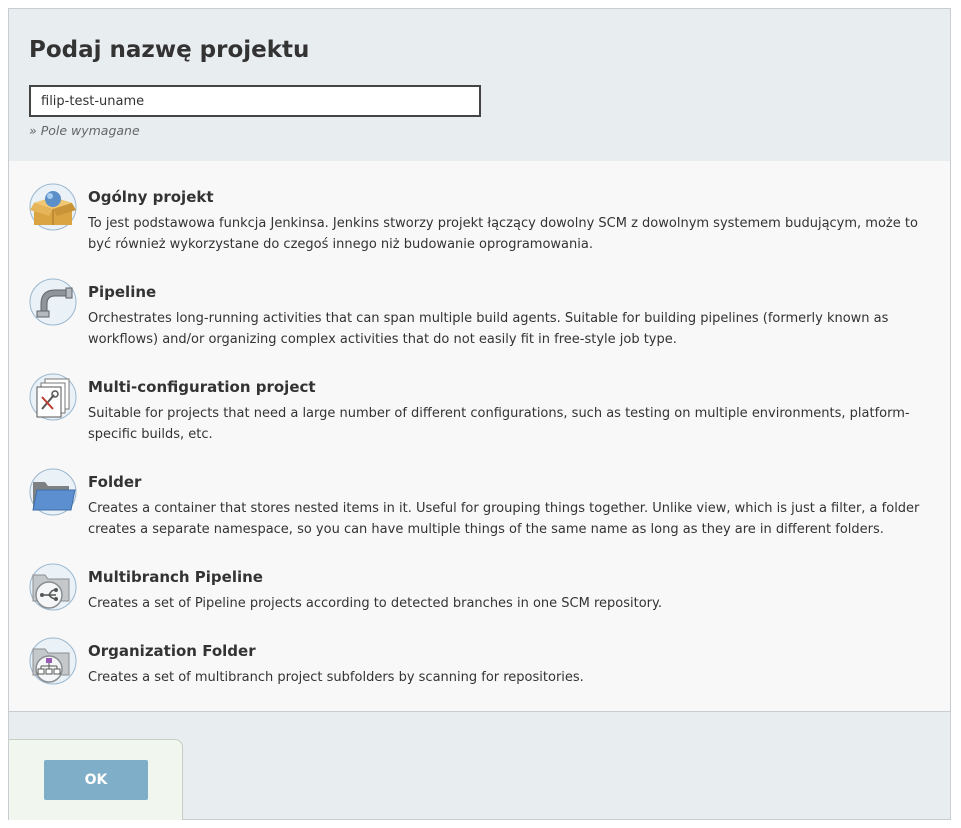  I want to click on ok-button: OK, so click(96, 780).